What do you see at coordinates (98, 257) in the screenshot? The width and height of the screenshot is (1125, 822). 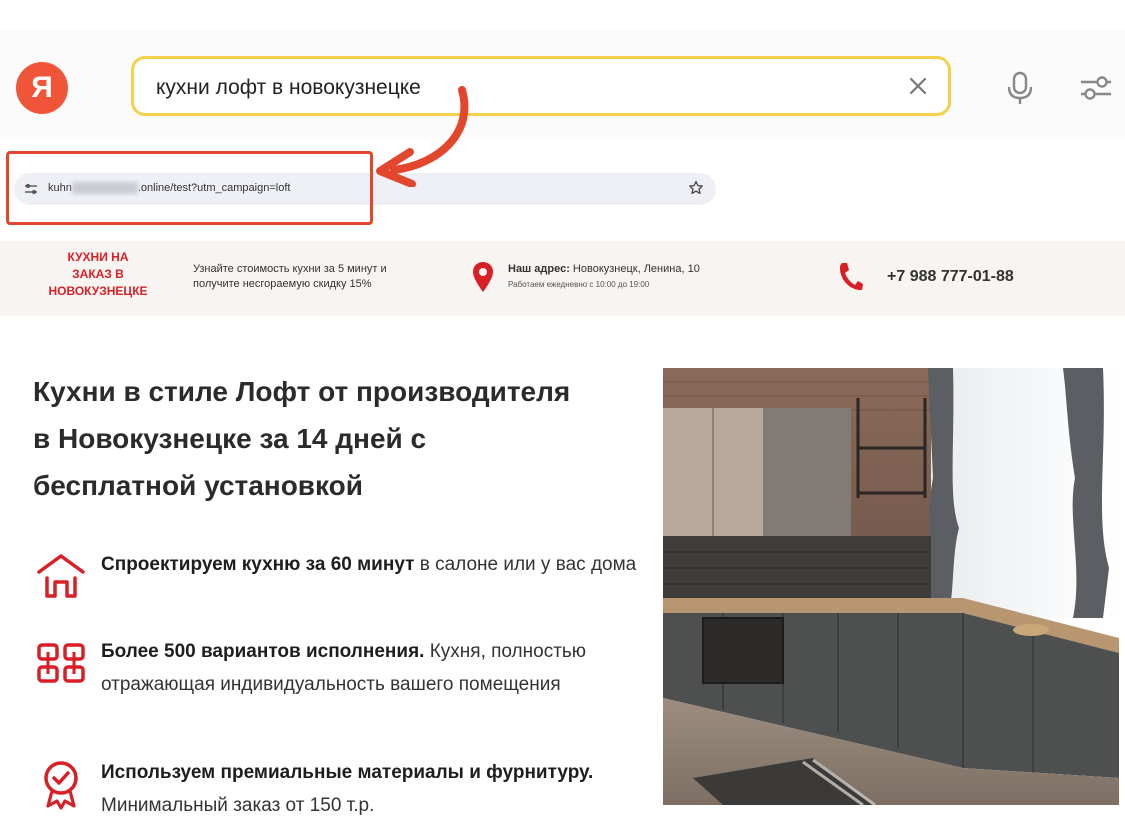 I see `site-logo-line: КУХНИ НА` at bounding box center [98, 257].